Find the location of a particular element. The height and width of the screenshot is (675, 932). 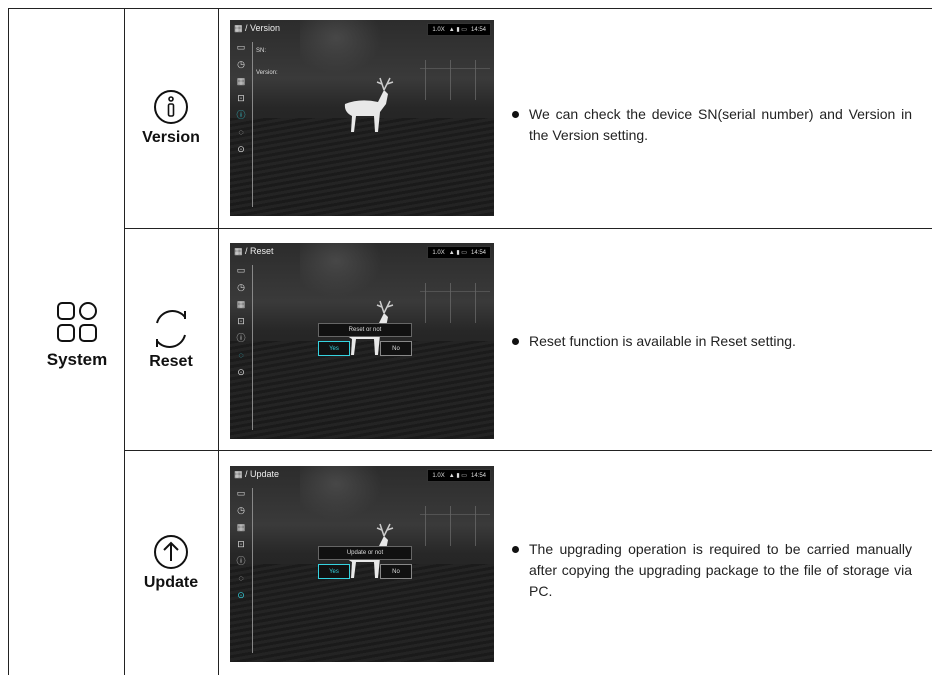

dialog-question: Reset or not is located at coordinates (365, 330).